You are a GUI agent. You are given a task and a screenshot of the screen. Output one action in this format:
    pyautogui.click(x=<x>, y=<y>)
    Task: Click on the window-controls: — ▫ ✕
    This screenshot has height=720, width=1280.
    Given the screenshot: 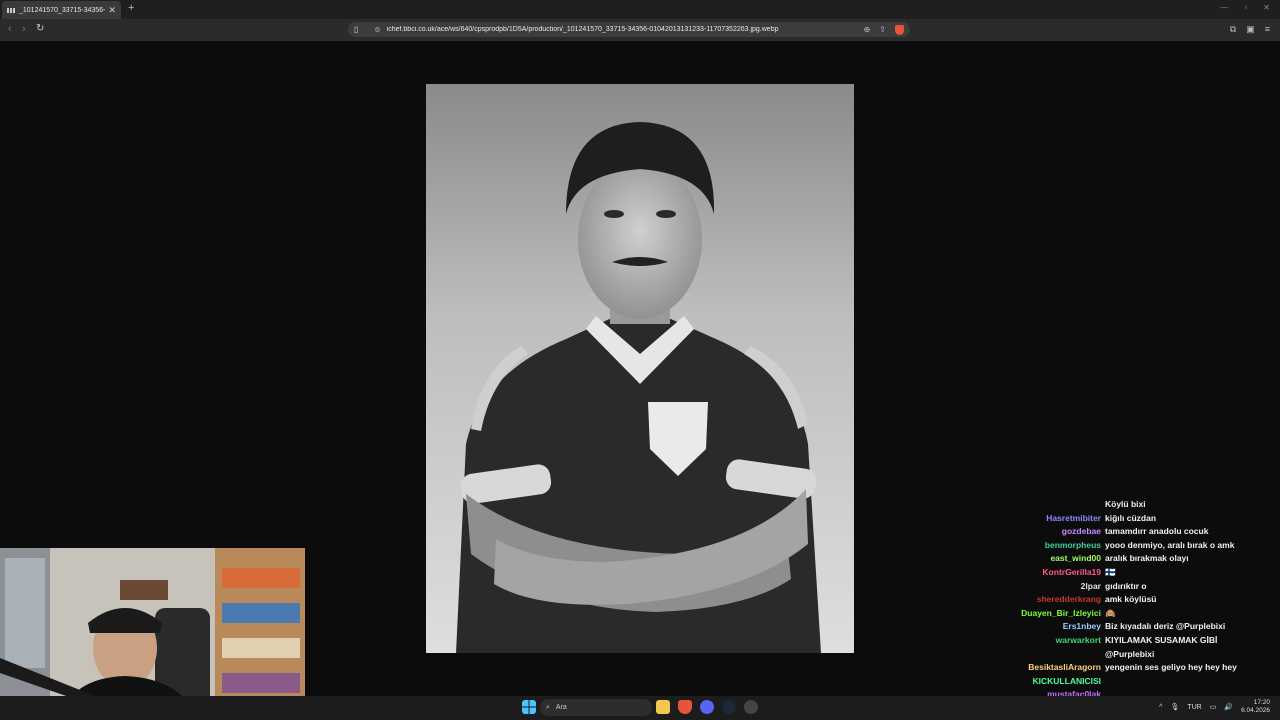 What is the action you would take?
    pyautogui.click(x=1245, y=7)
    